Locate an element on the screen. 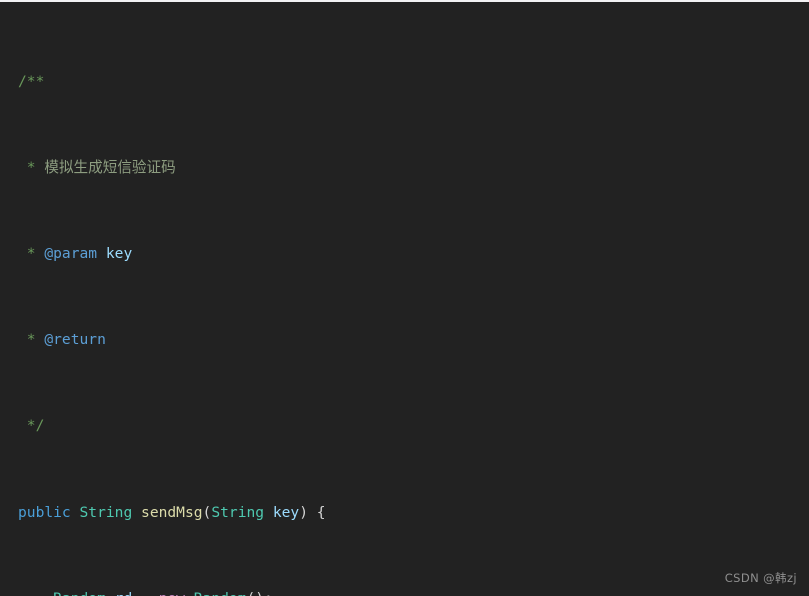 The width and height of the screenshot is (809, 596). token-variable: key is located at coordinates (286, 512).